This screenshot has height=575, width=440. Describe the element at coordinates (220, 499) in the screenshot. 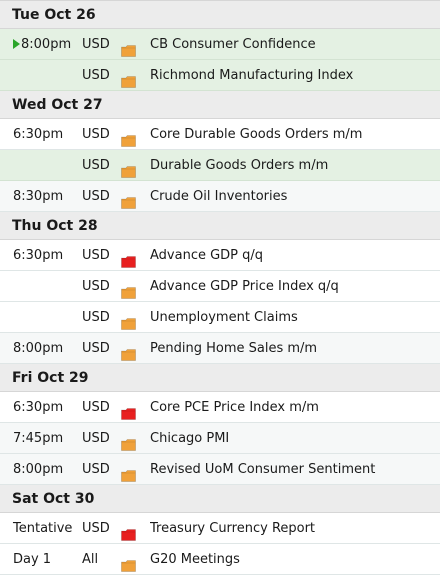

I see `day-header: Sat Oct 30` at that location.